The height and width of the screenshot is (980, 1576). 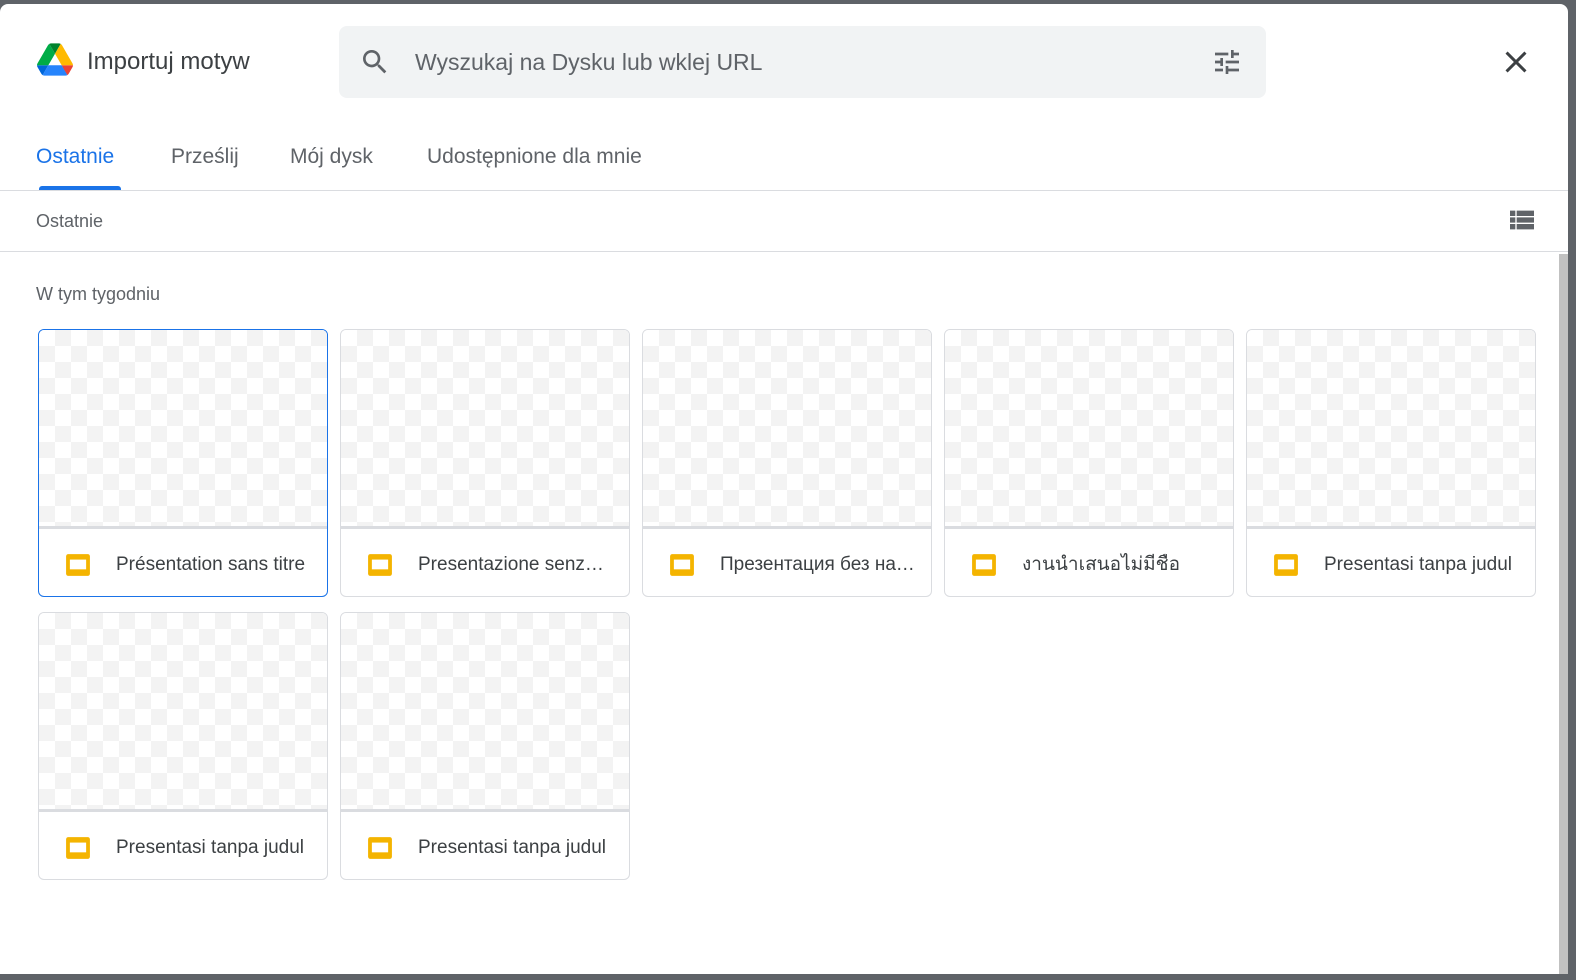 I want to click on vertical-scrollbar, so click(x=1563, y=614).